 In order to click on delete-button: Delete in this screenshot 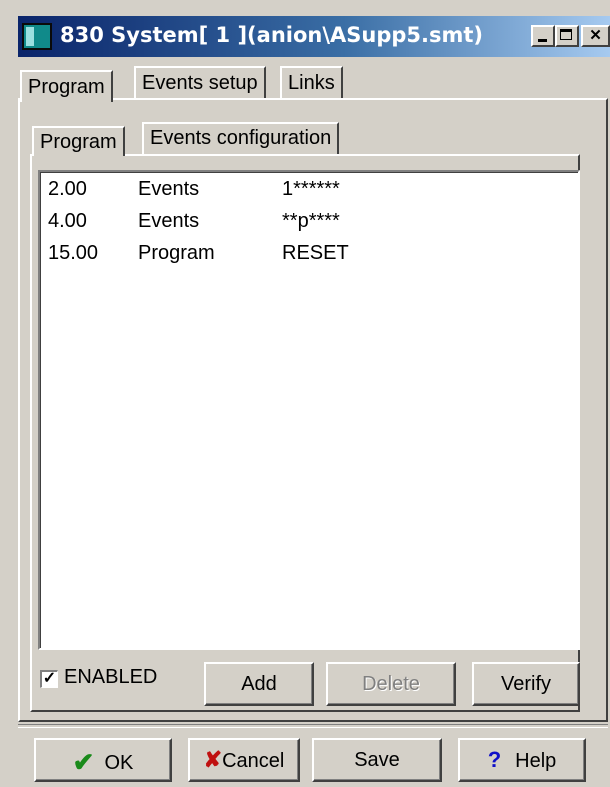, I will do `click(391, 684)`.